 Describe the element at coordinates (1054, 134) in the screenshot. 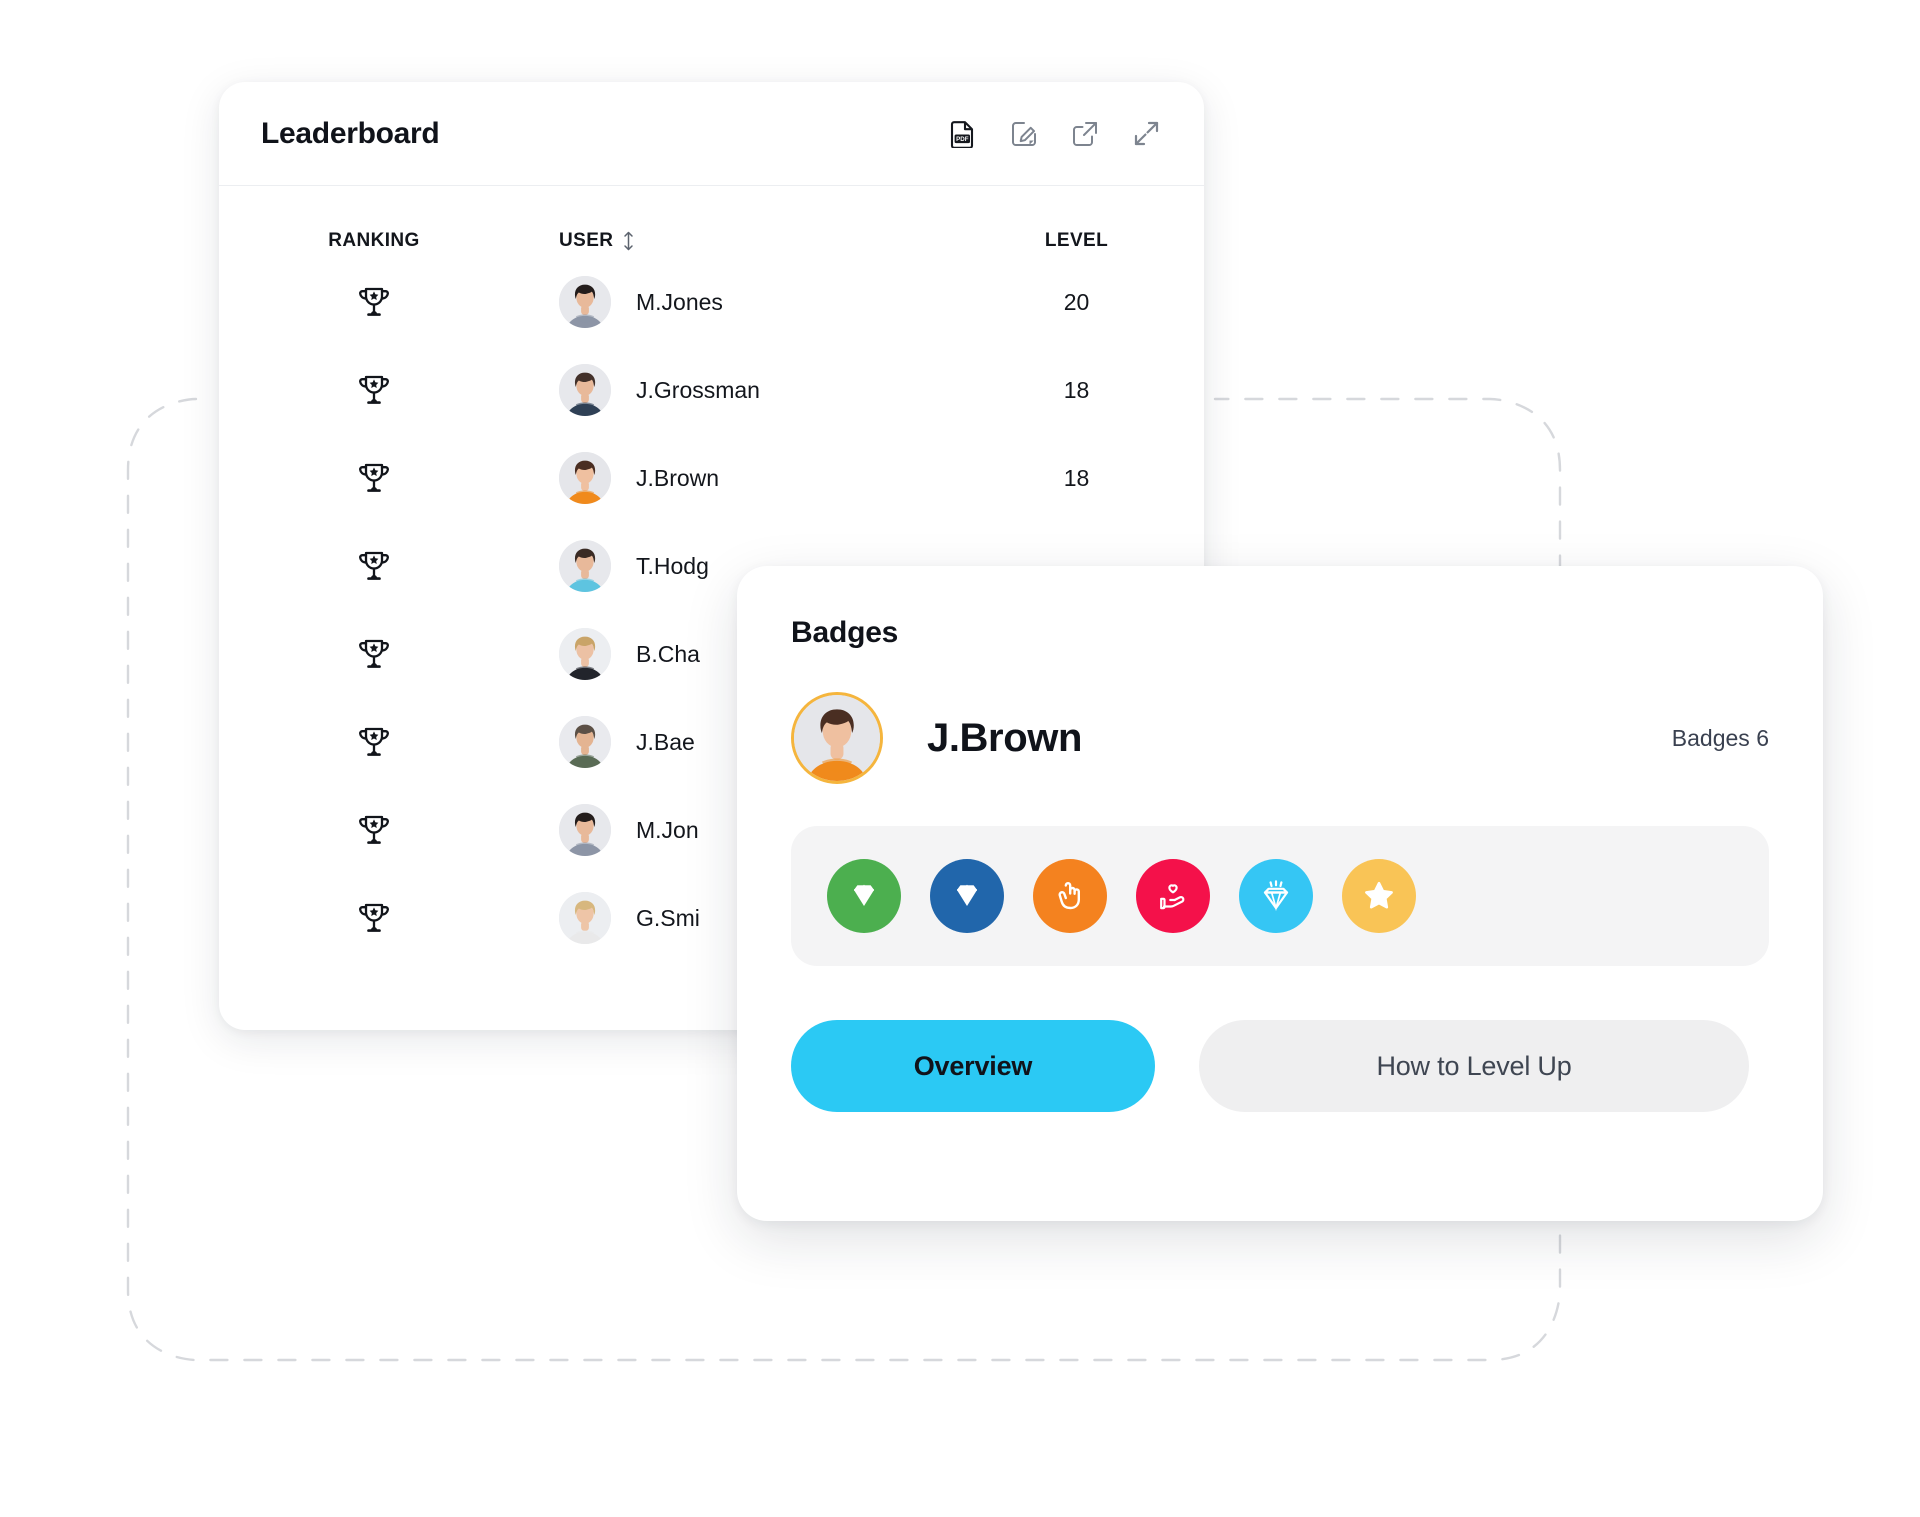

I see `leaderboard-toolbar: PDF` at that location.